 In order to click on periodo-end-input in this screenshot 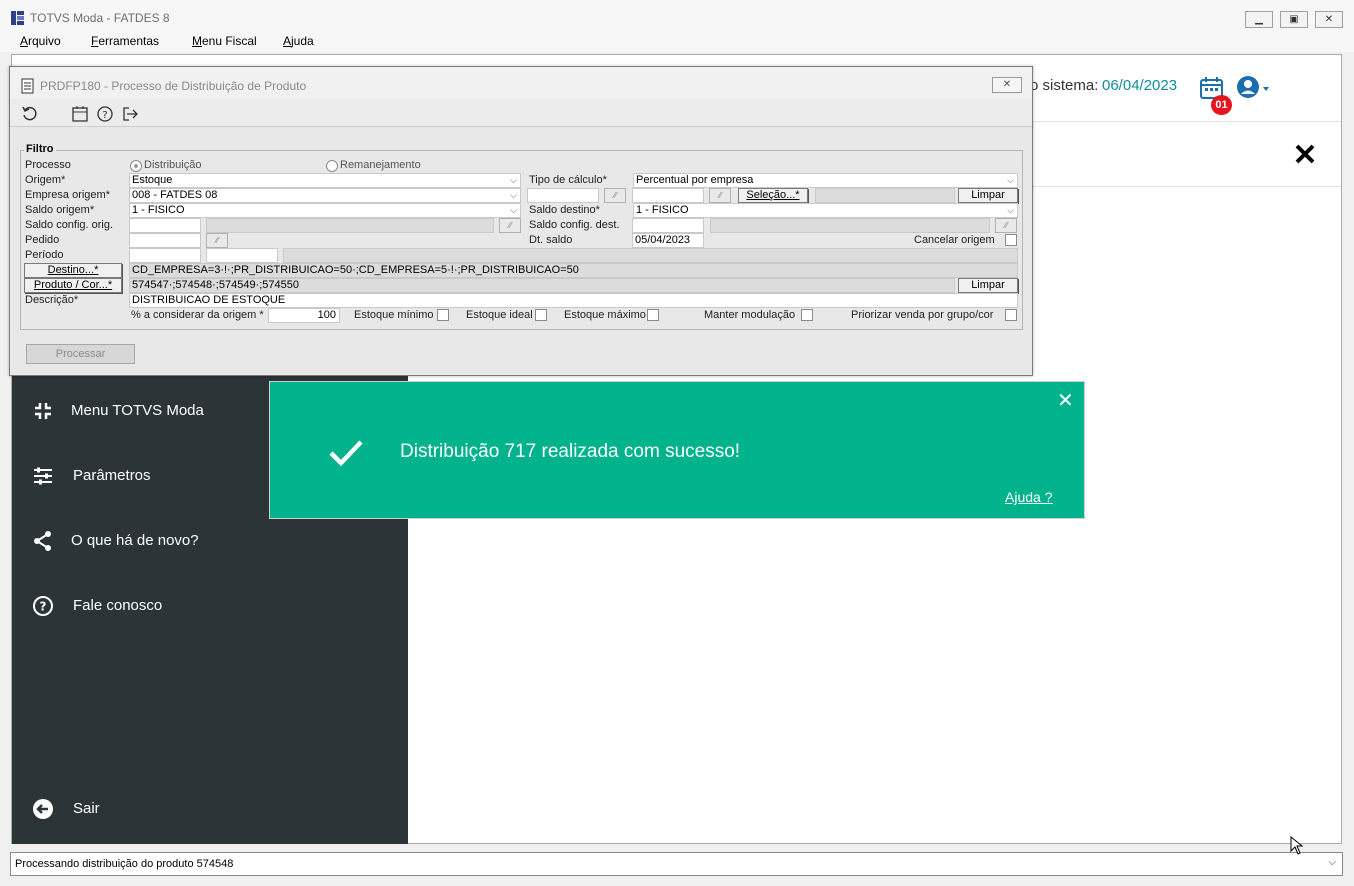, I will do `click(242, 255)`.